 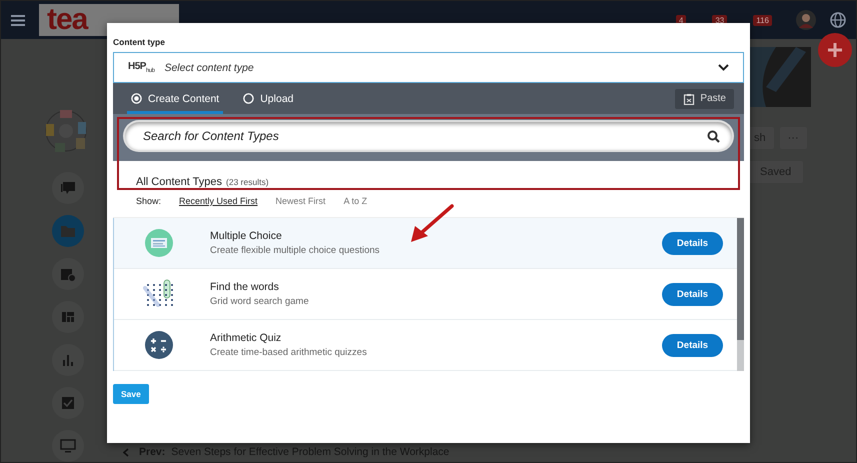 I want to click on math-operators-icon, so click(x=159, y=345).